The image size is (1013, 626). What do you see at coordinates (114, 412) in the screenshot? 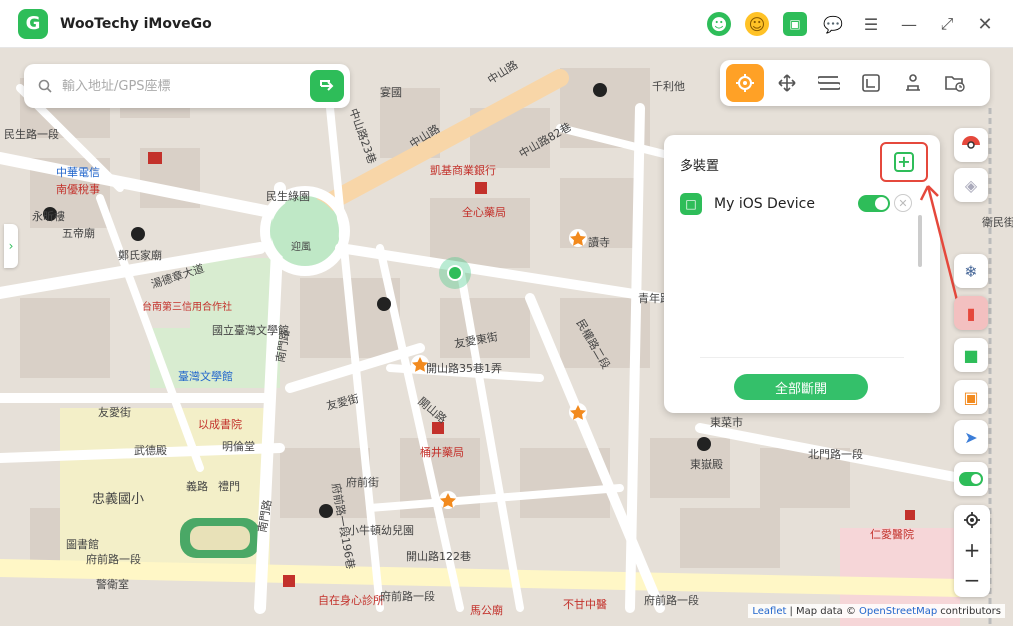
I see `map-label: 友愛街` at bounding box center [114, 412].